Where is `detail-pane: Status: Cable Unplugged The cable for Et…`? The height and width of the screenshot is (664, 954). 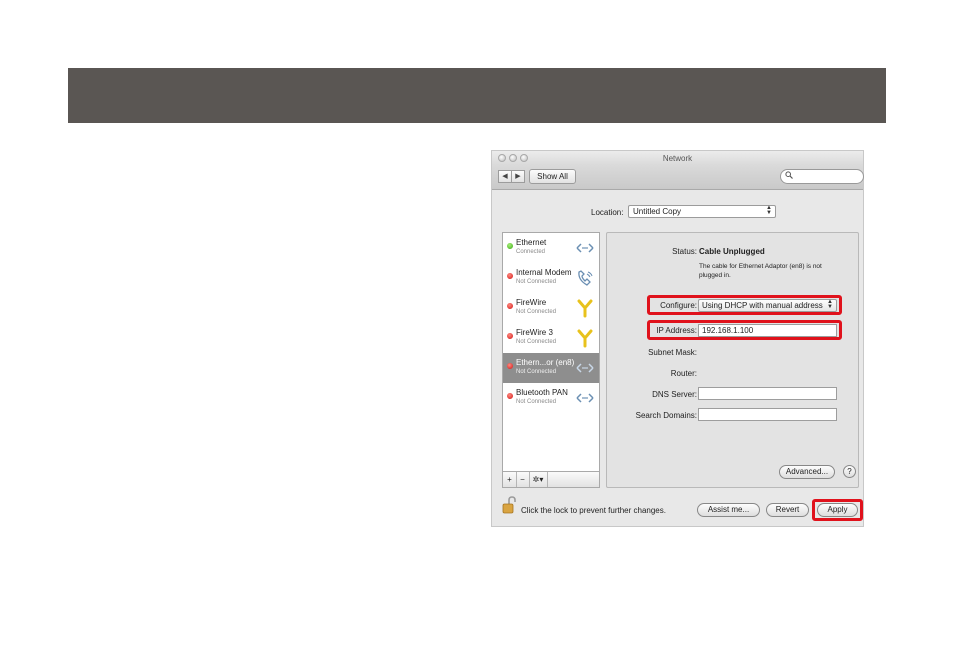 detail-pane: Status: Cable Unplugged The cable for Et… is located at coordinates (732, 360).